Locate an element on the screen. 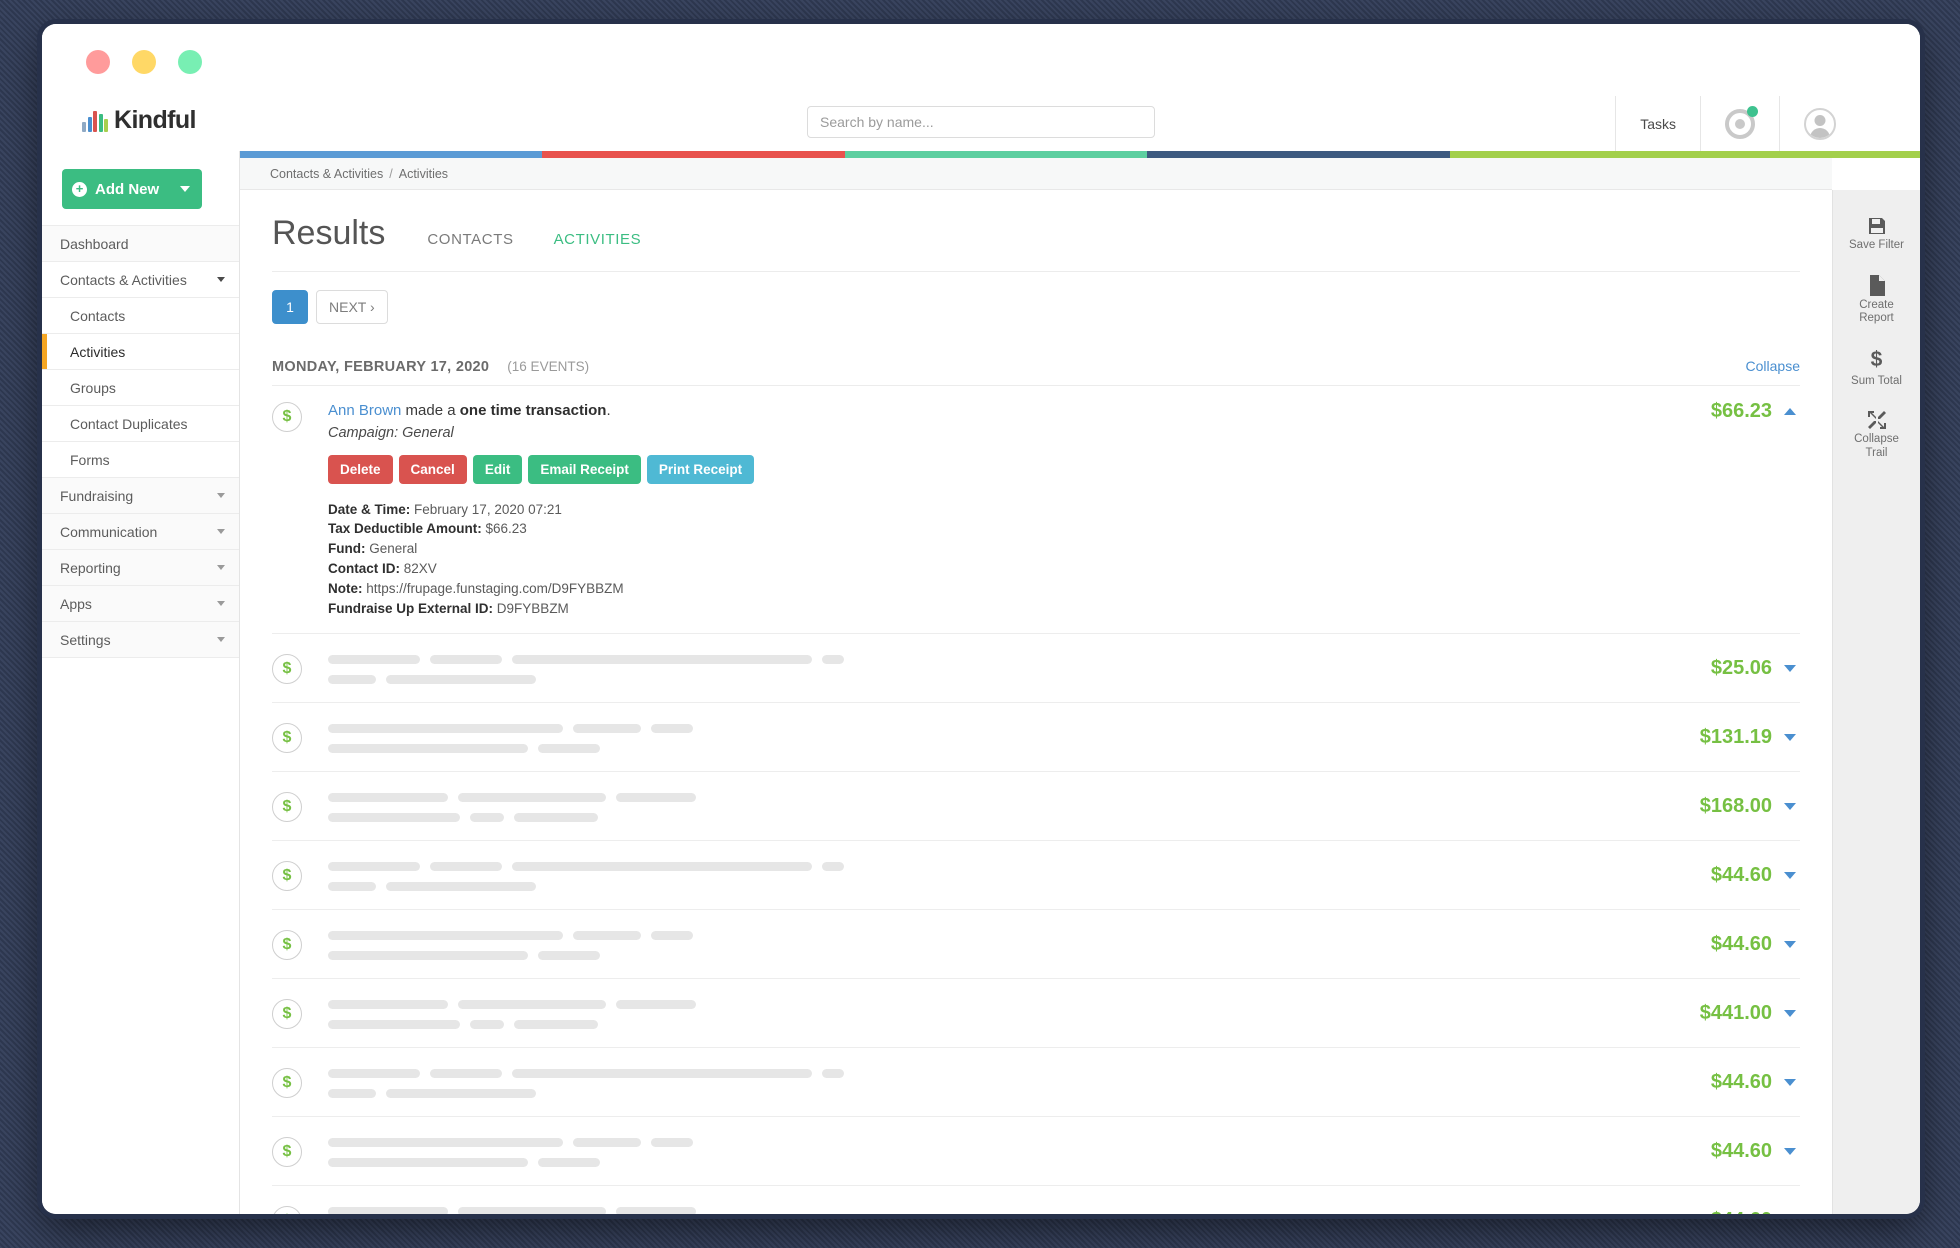  minimize-window-button is located at coordinates (144, 62).